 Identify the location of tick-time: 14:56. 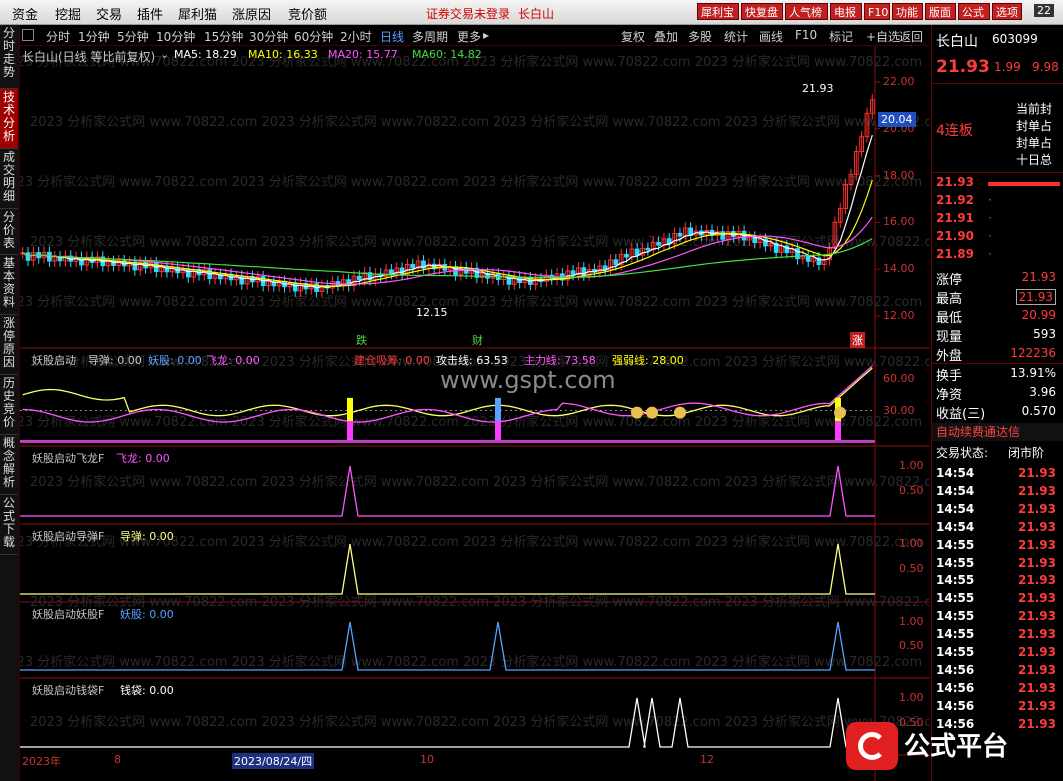
(955, 669).